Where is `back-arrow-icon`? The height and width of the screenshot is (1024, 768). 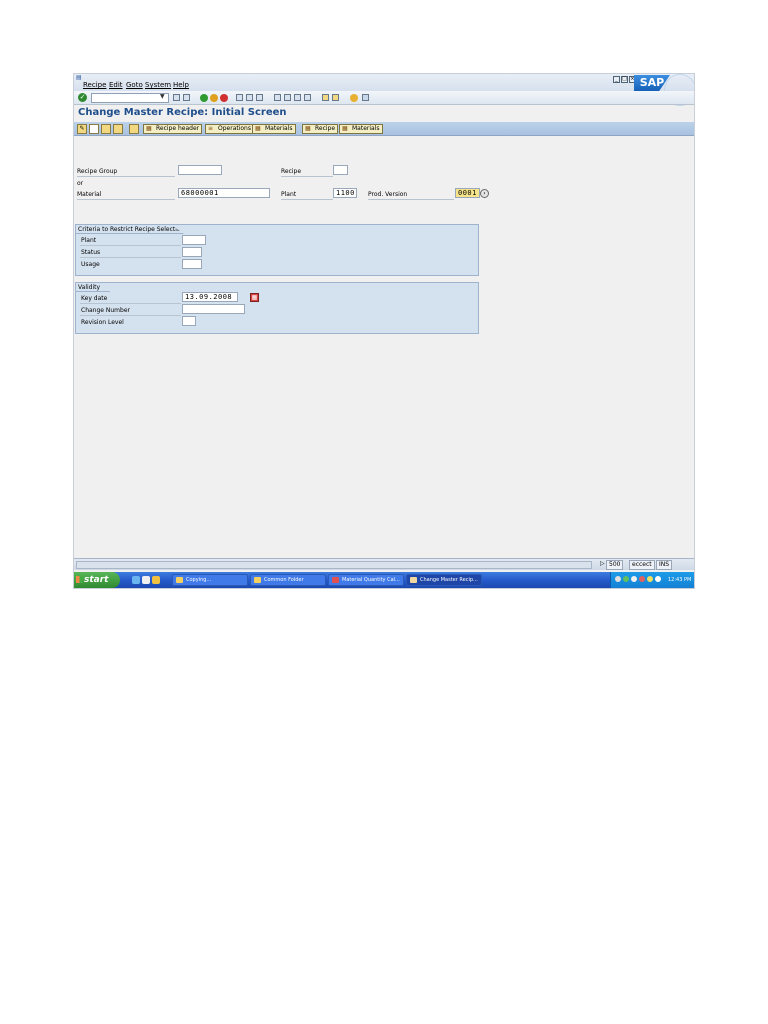 back-arrow-icon is located at coordinates (176, 97).